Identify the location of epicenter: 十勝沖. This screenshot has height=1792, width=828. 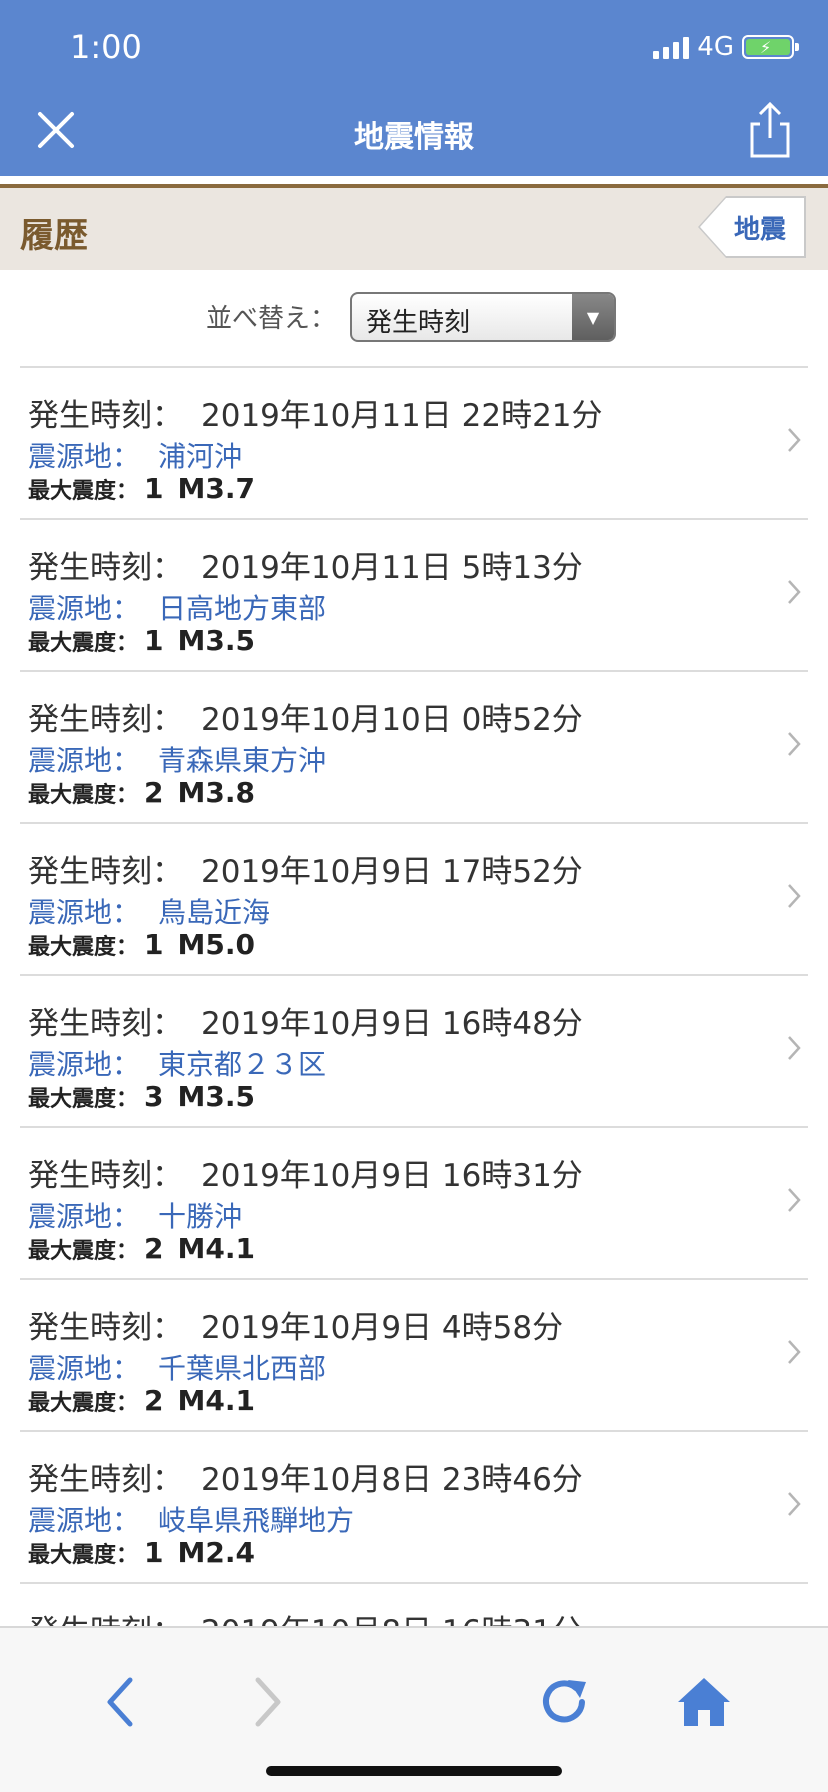
(200, 1216).